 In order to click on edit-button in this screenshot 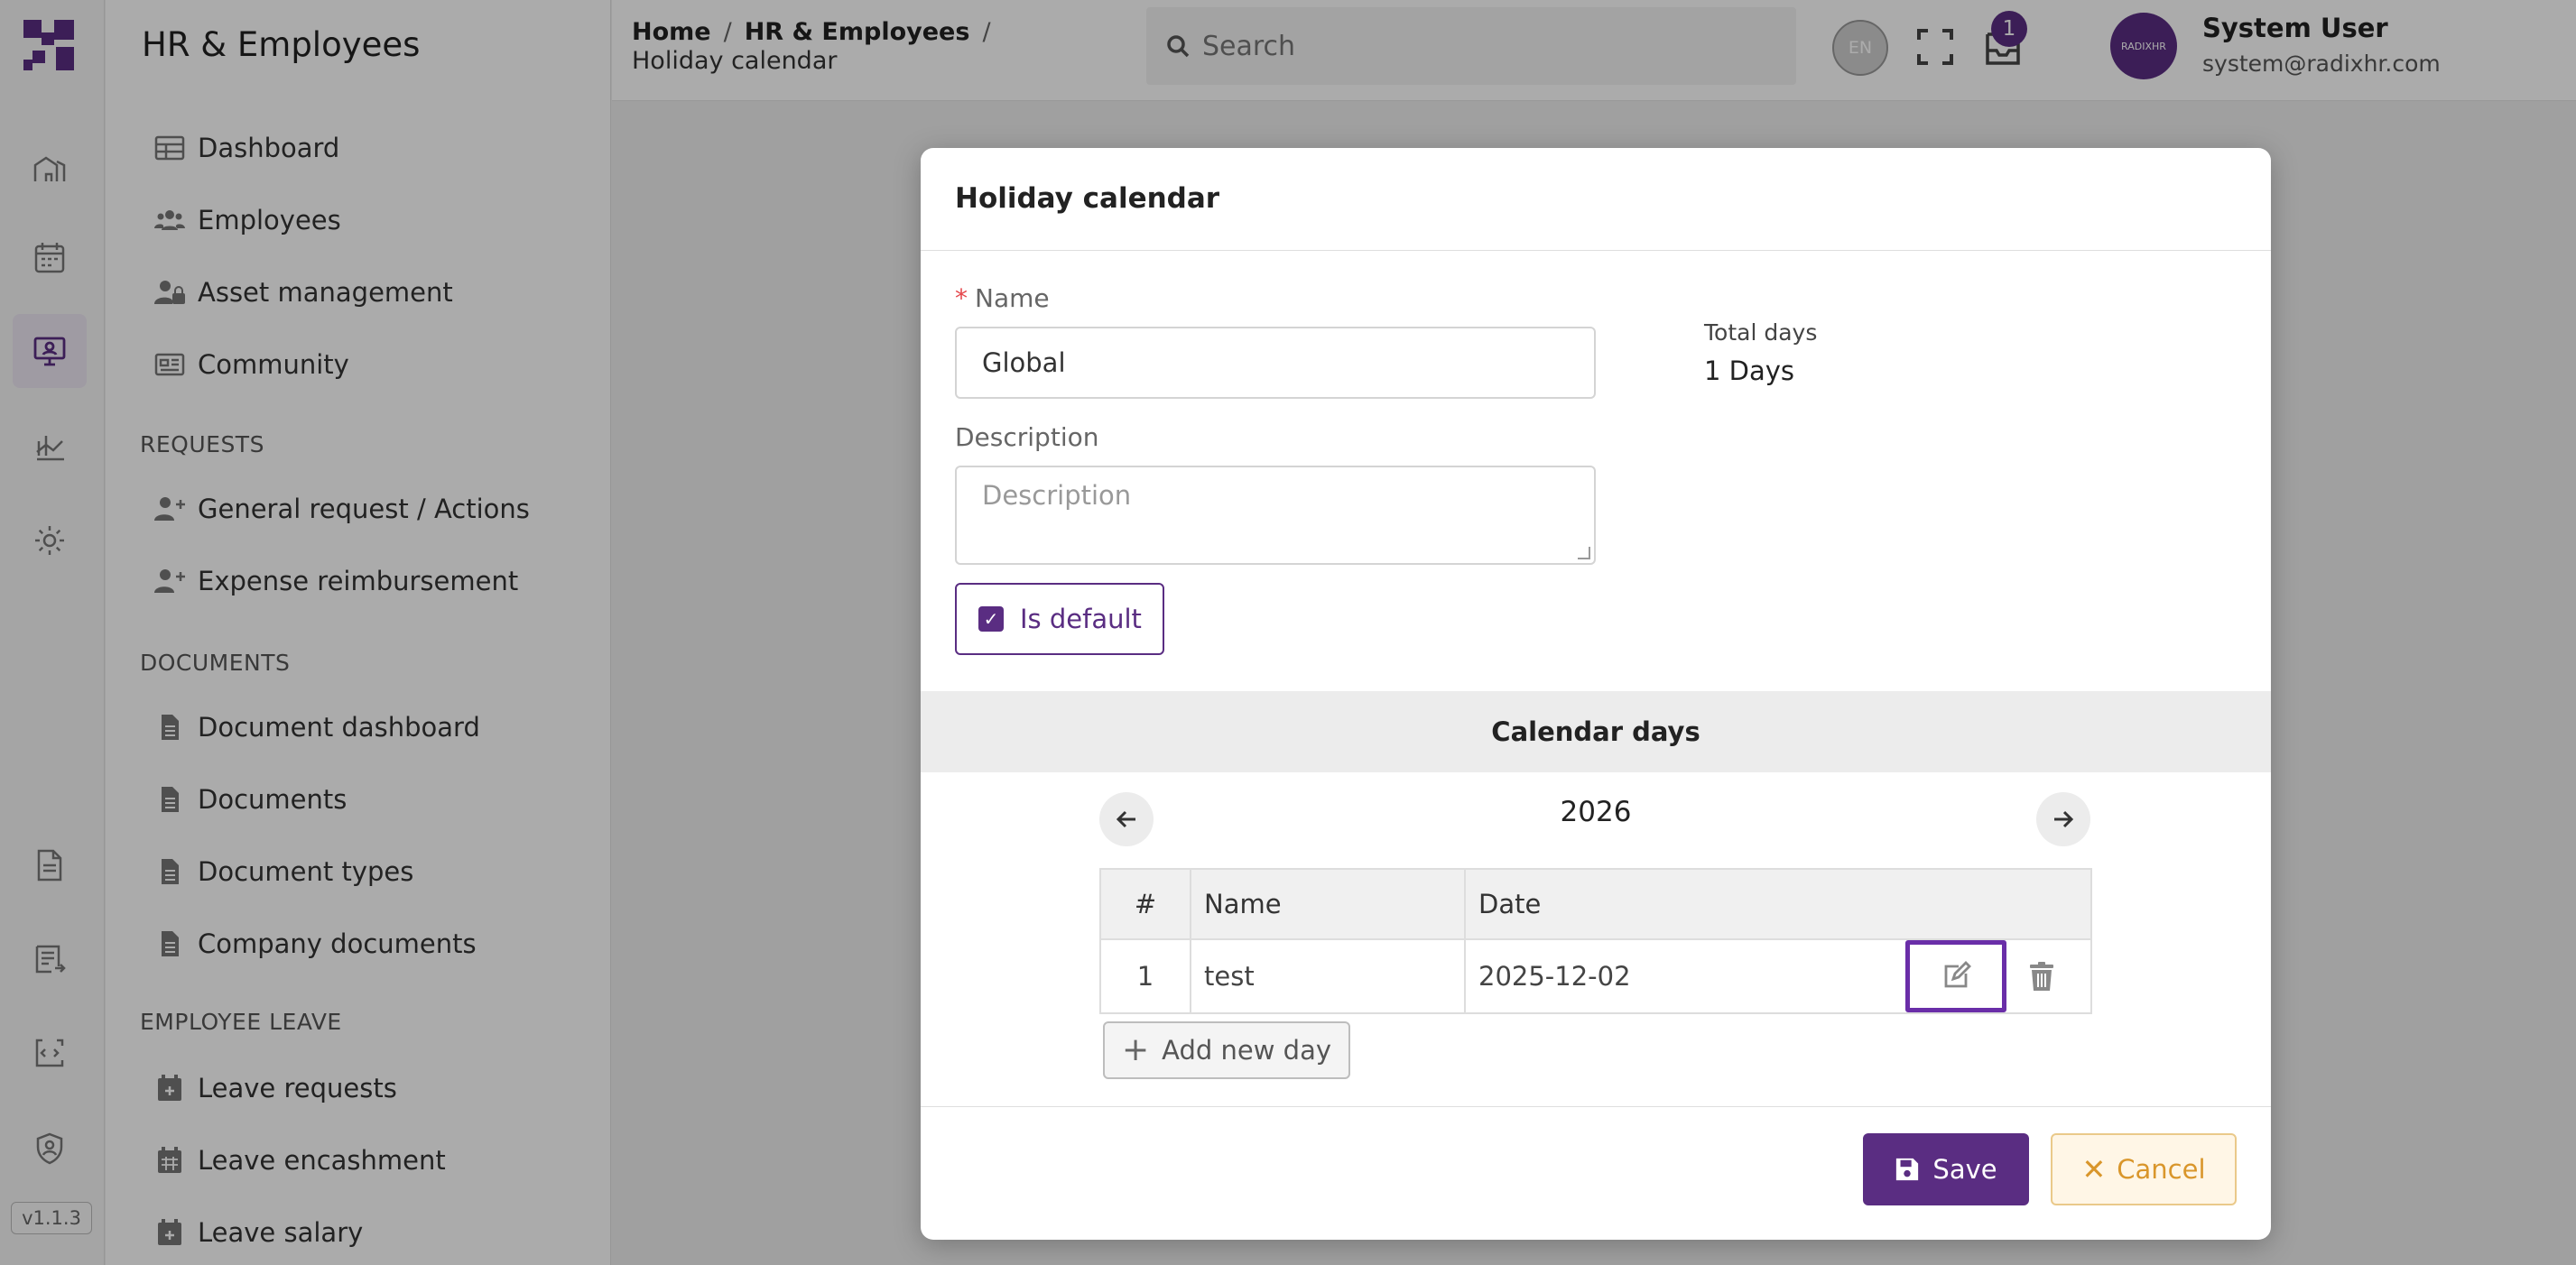, I will do `click(1955, 976)`.